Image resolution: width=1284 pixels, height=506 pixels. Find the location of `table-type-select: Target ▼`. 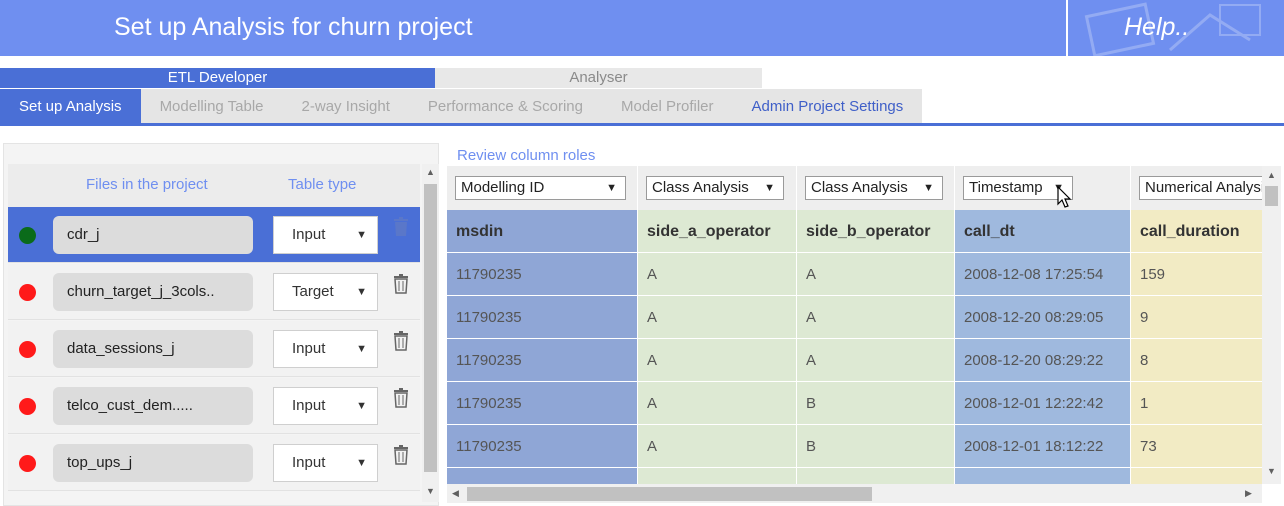

table-type-select: Target ▼ is located at coordinates (325, 292).